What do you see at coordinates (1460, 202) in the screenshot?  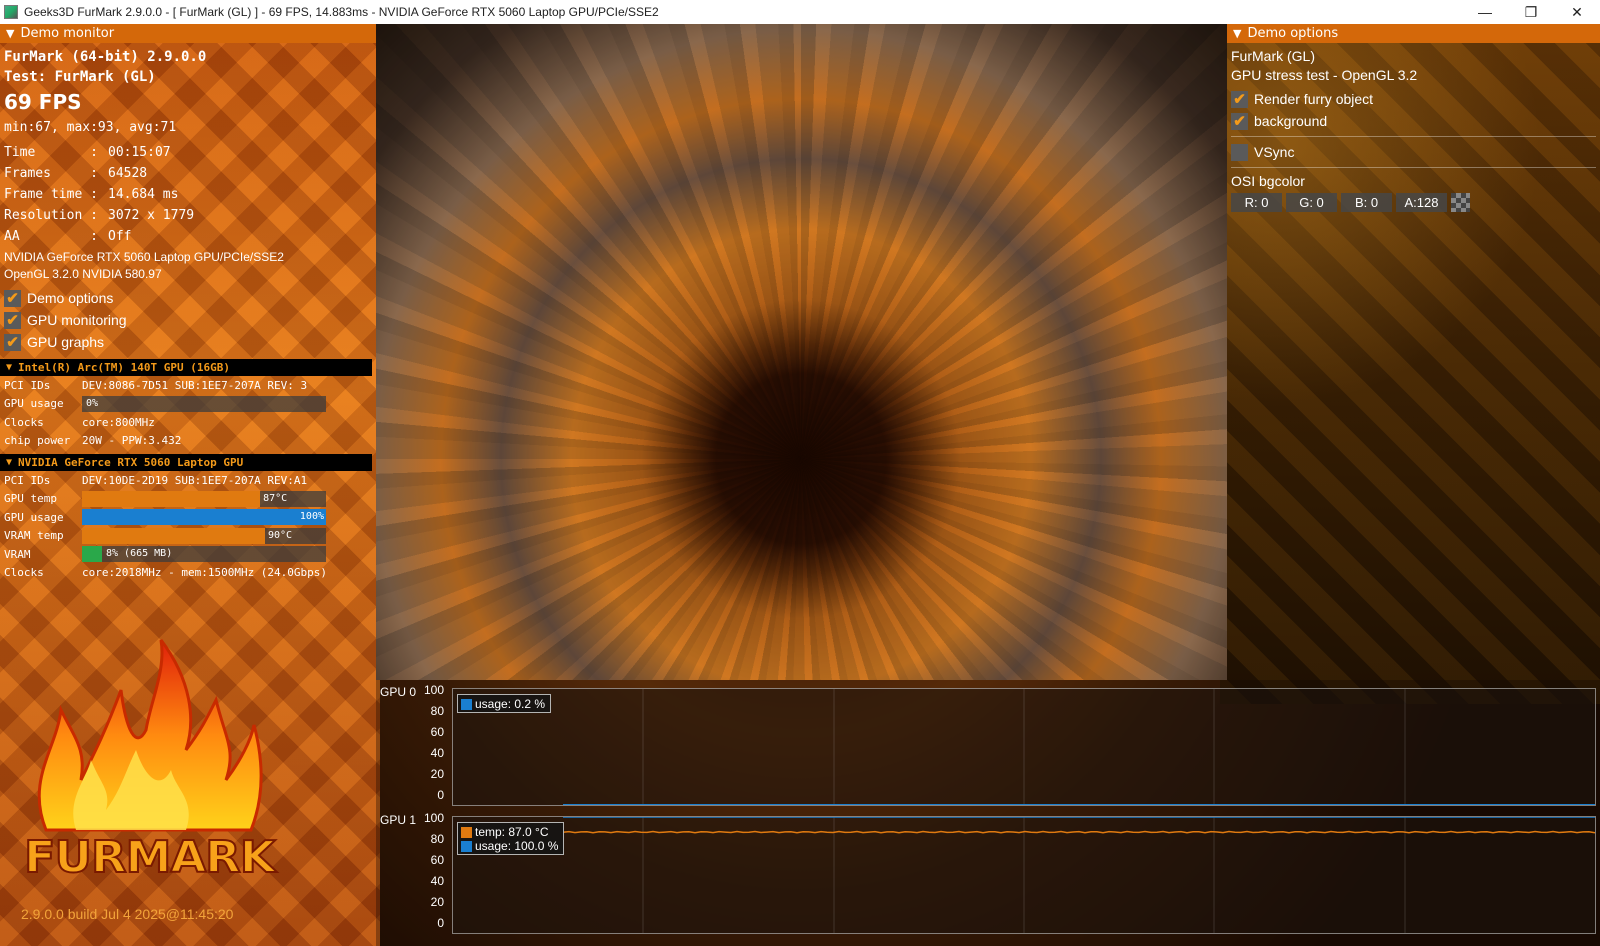 I see `color-swatch-icon` at bounding box center [1460, 202].